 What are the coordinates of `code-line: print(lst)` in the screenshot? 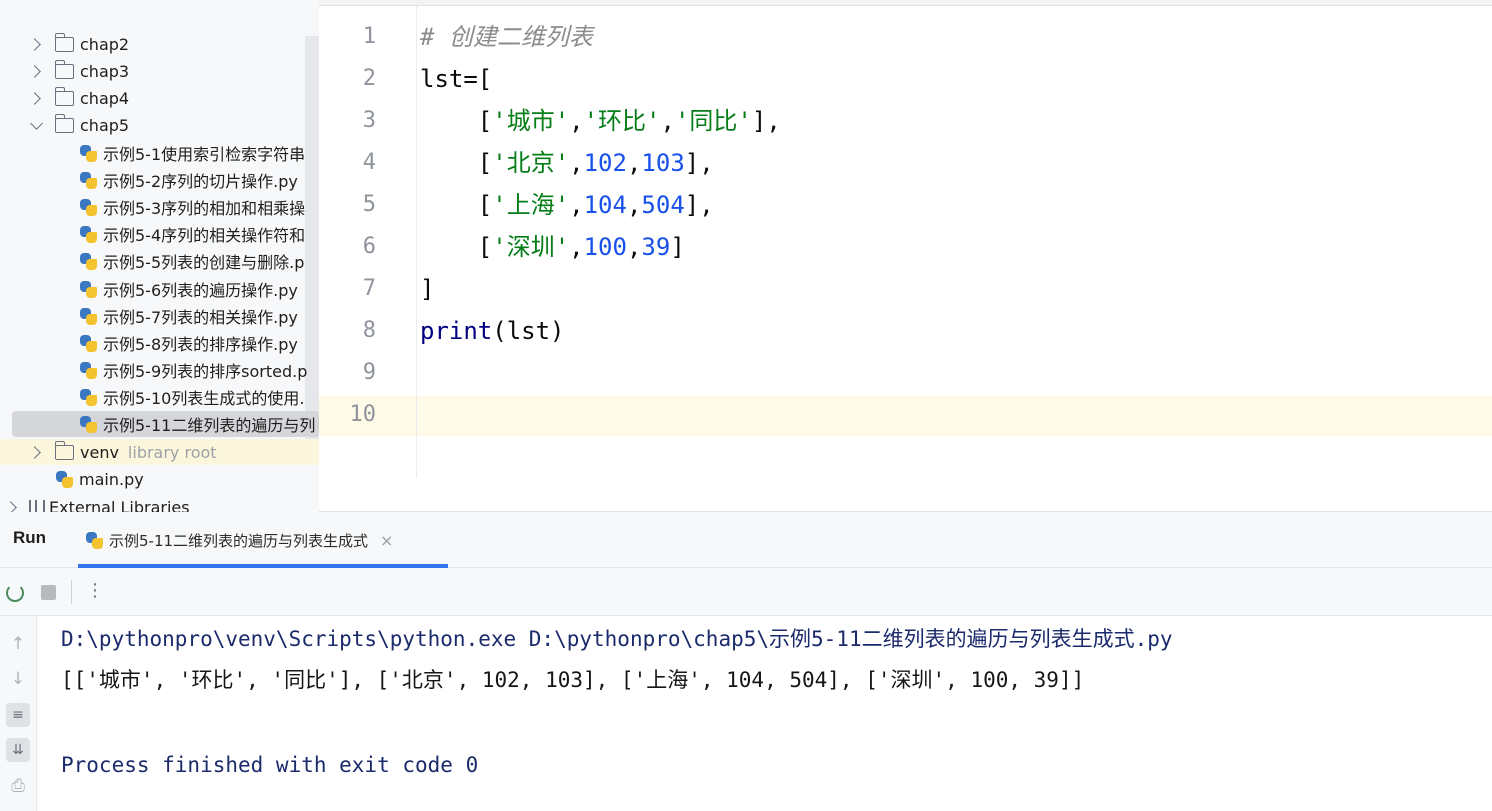 It's located at (492, 331).